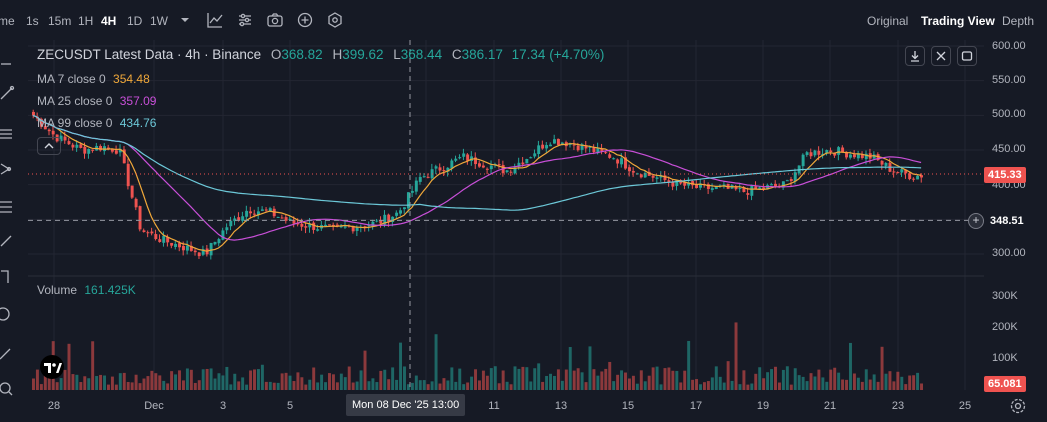 This screenshot has width=1047, height=422. What do you see at coordinates (941, 56) in the screenshot?
I see `fullscreen-button` at bounding box center [941, 56].